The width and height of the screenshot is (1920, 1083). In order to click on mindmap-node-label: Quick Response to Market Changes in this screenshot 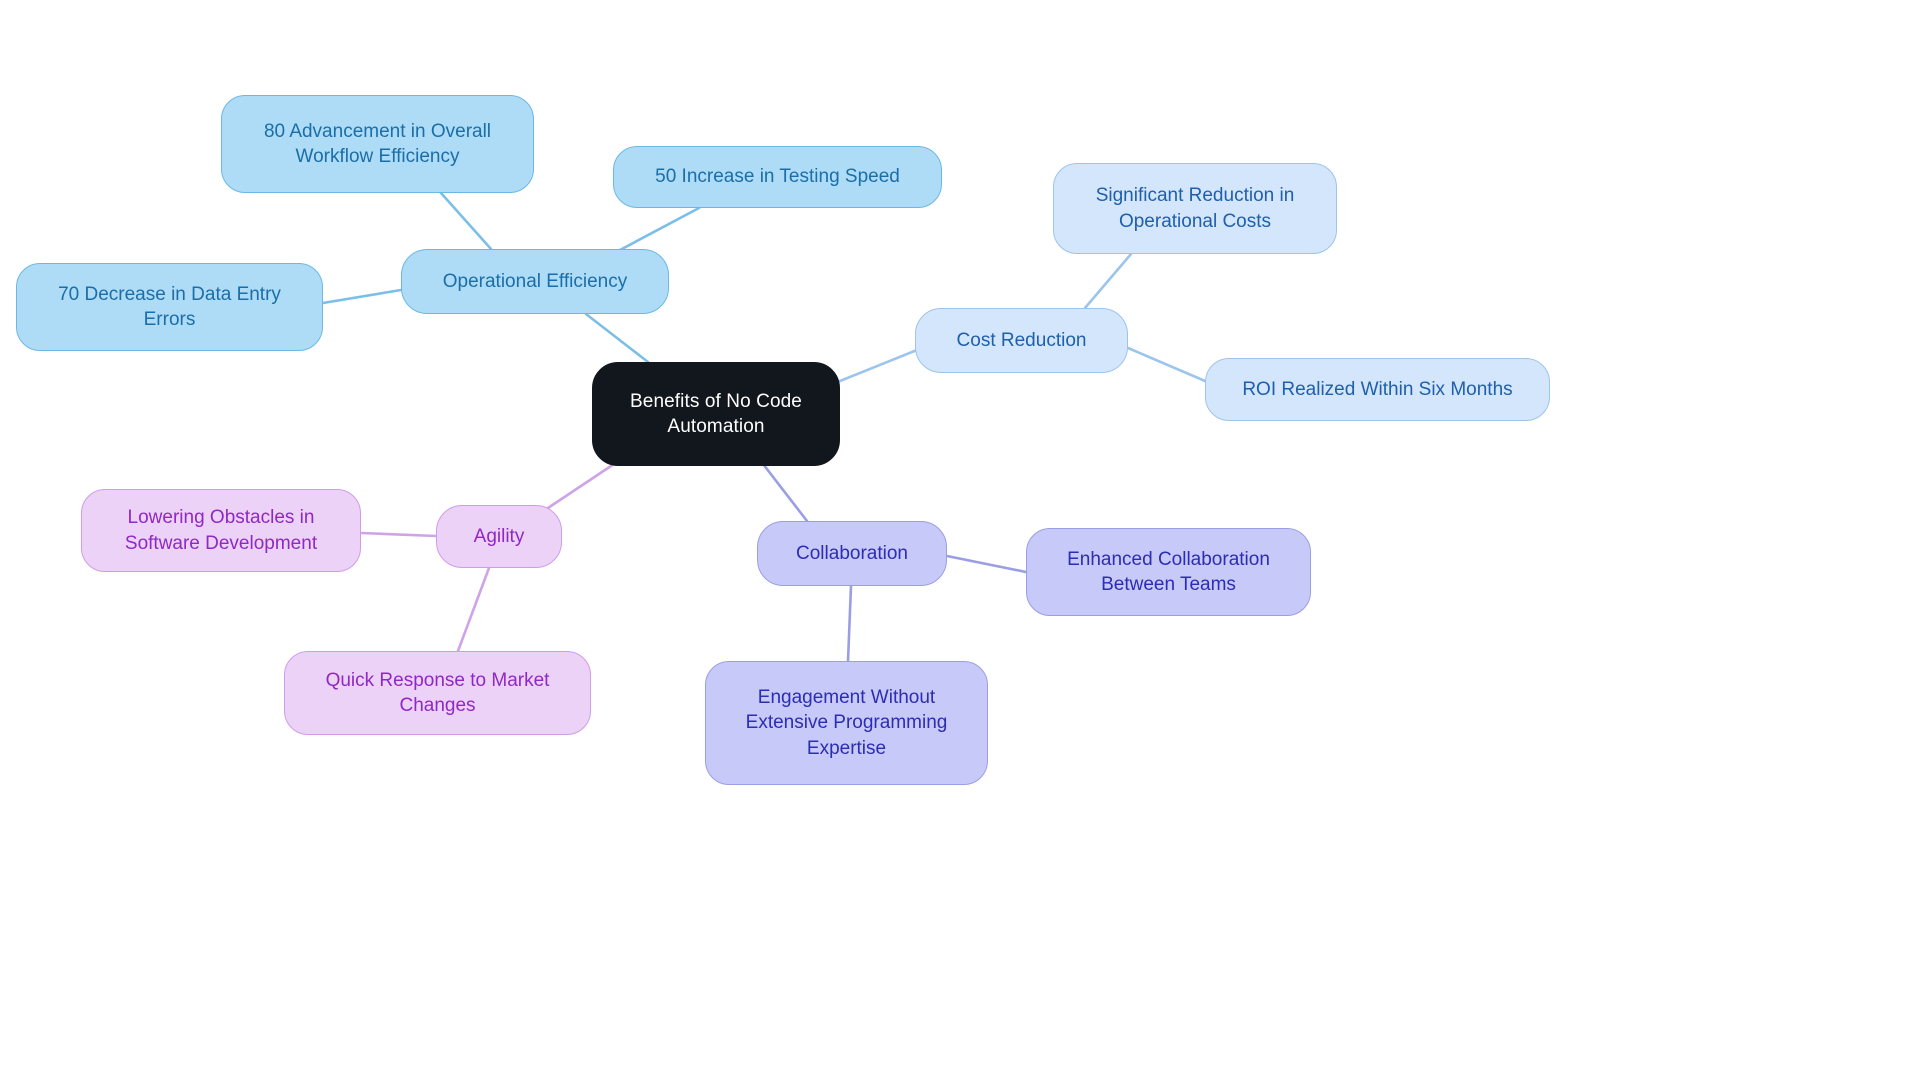, I will do `click(437, 692)`.